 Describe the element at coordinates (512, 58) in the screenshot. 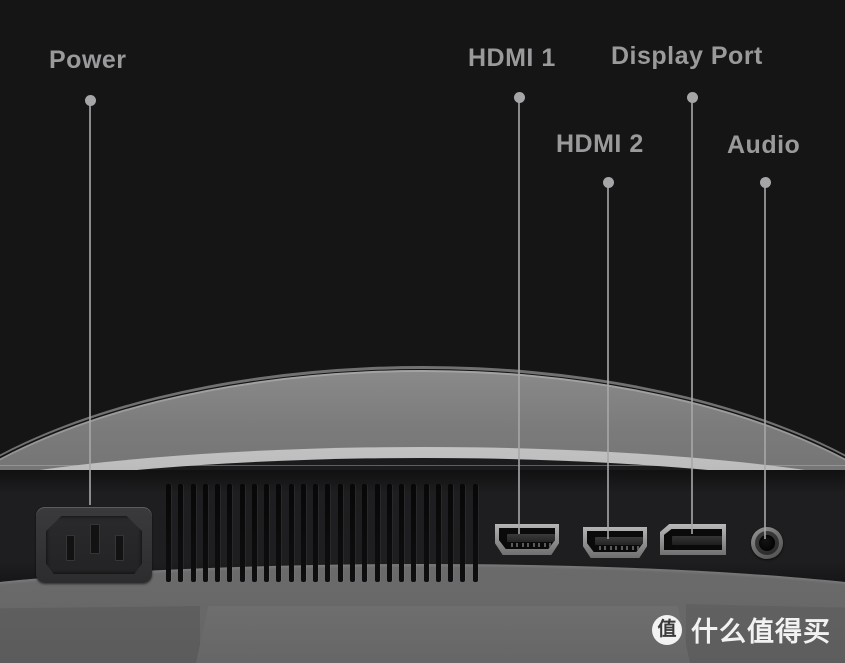

I see `callout-label-hdmi-1: HDMI 1` at that location.